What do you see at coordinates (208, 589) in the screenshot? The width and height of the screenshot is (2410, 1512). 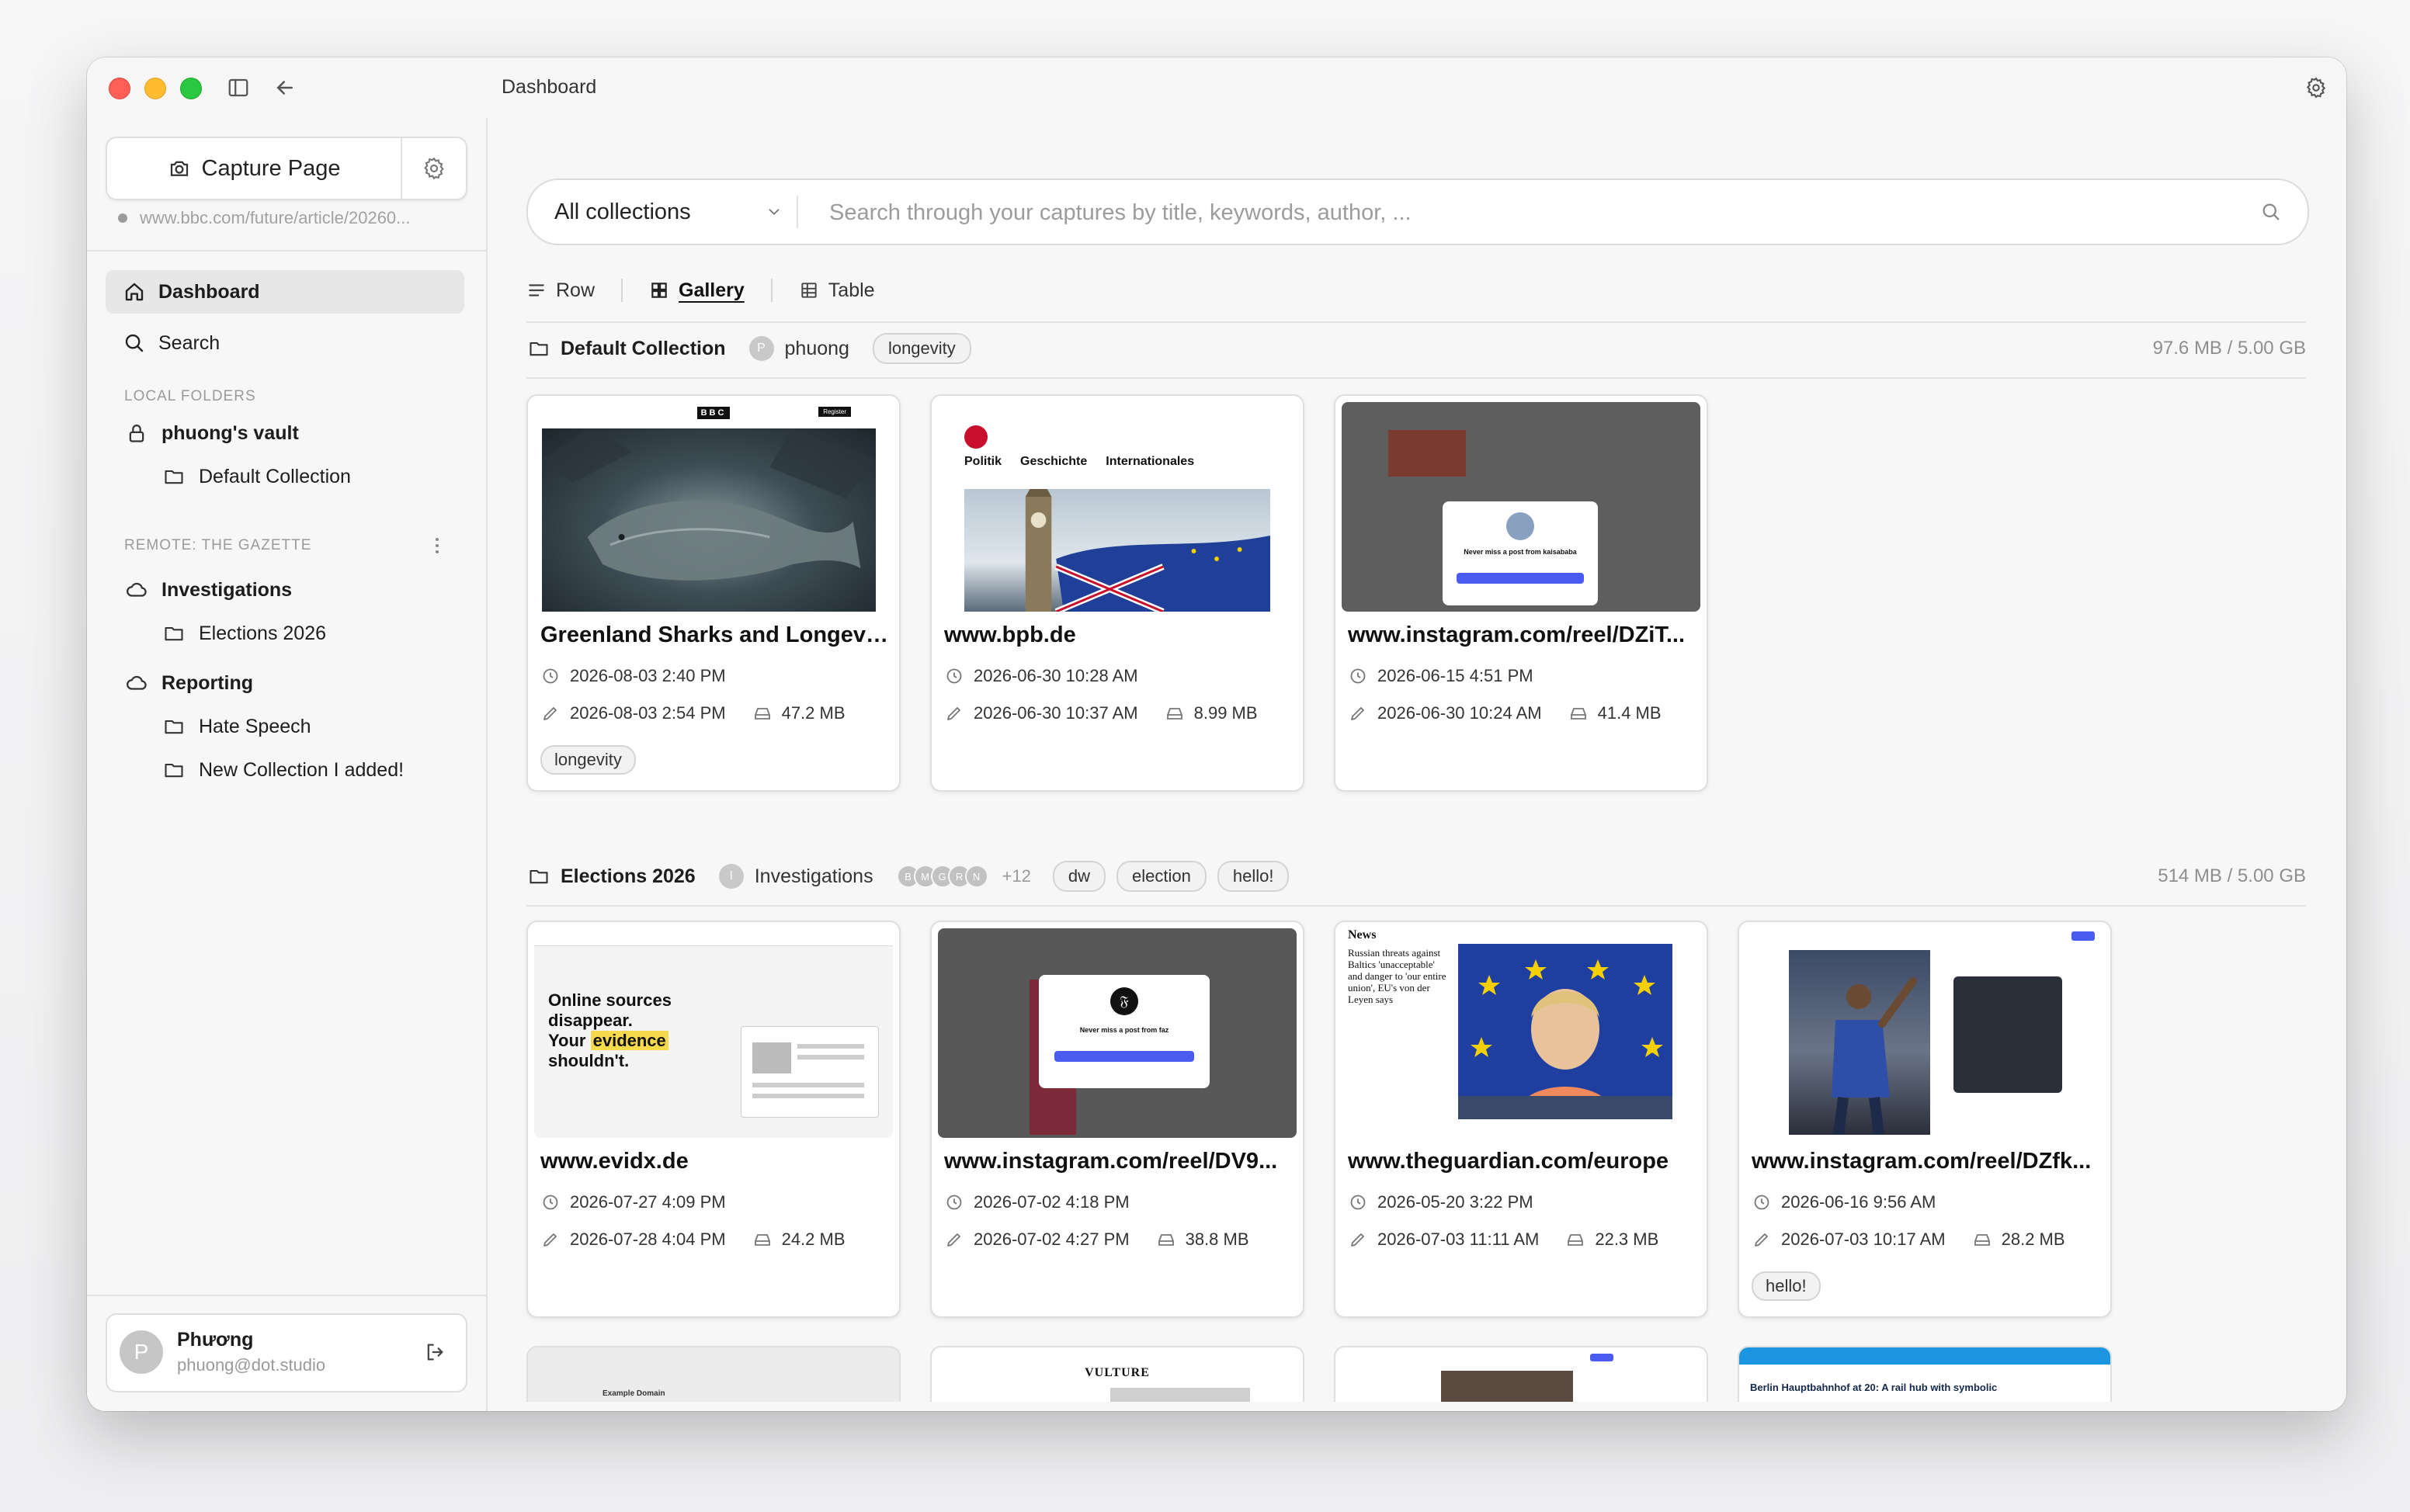 I see `remote-investigations: Investigations` at bounding box center [208, 589].